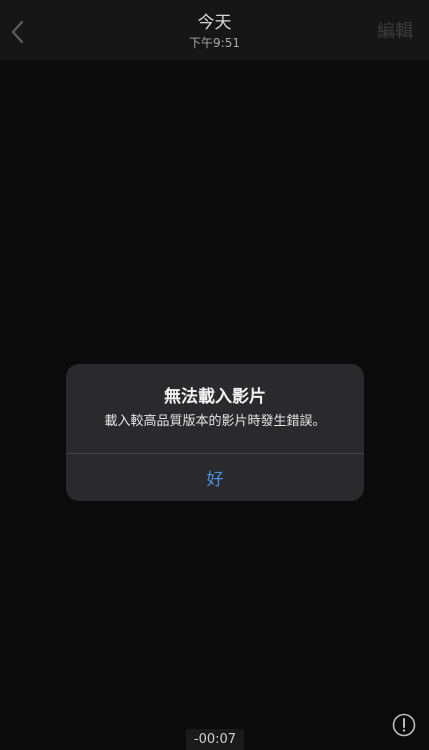  I want to click on page-title: 今天, so click(214, 23).